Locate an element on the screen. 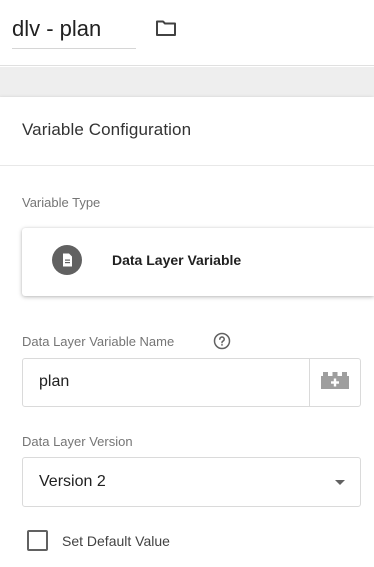  title-bar: dlv - plan is located at coordinates (187, 33).